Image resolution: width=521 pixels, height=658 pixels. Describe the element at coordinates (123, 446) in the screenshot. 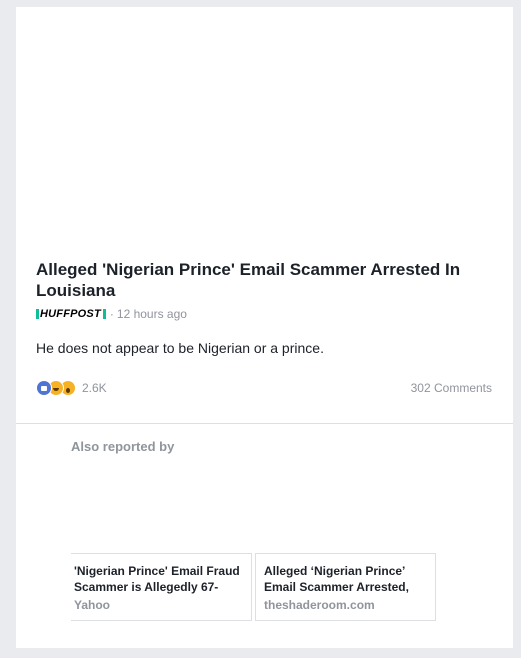

I see `also-reported-label: Also reported by` at that location.